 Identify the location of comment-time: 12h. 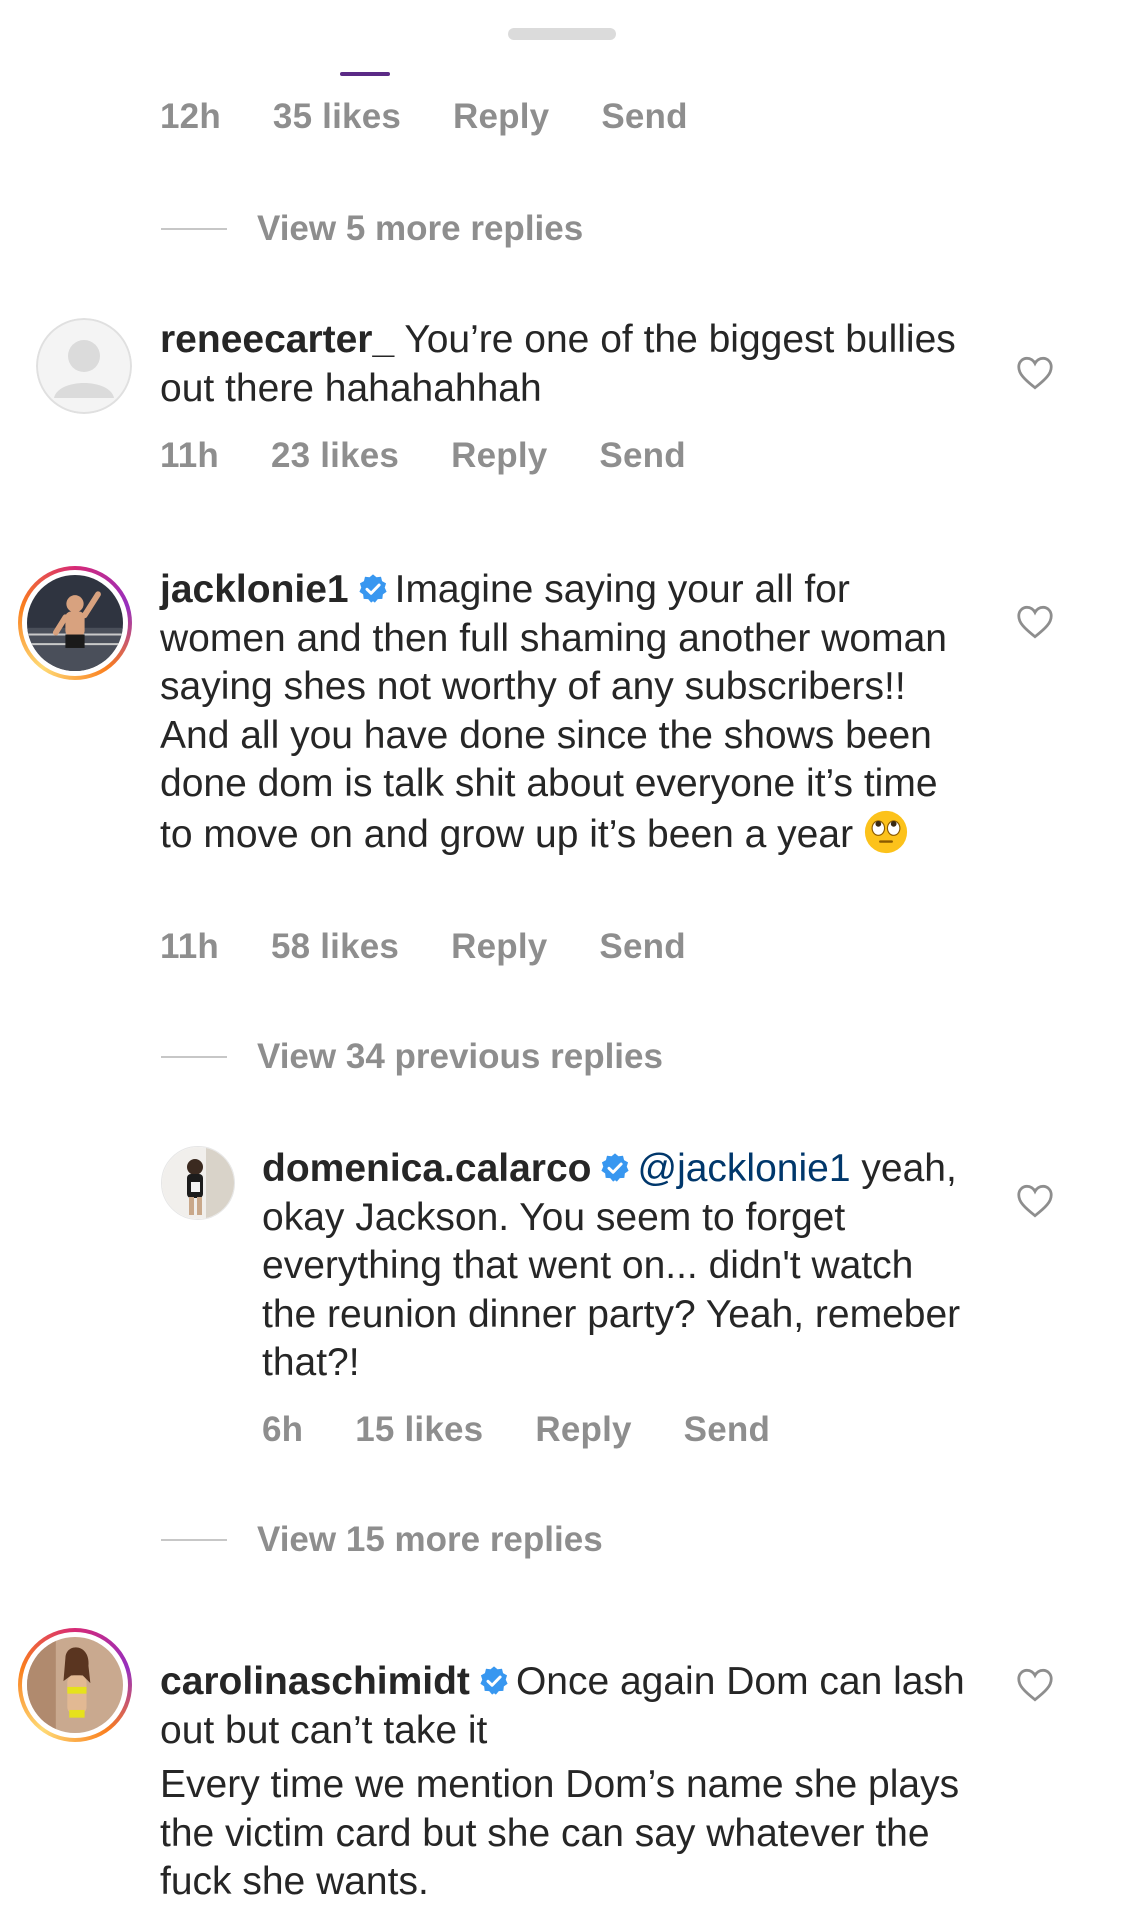
(190, 116).